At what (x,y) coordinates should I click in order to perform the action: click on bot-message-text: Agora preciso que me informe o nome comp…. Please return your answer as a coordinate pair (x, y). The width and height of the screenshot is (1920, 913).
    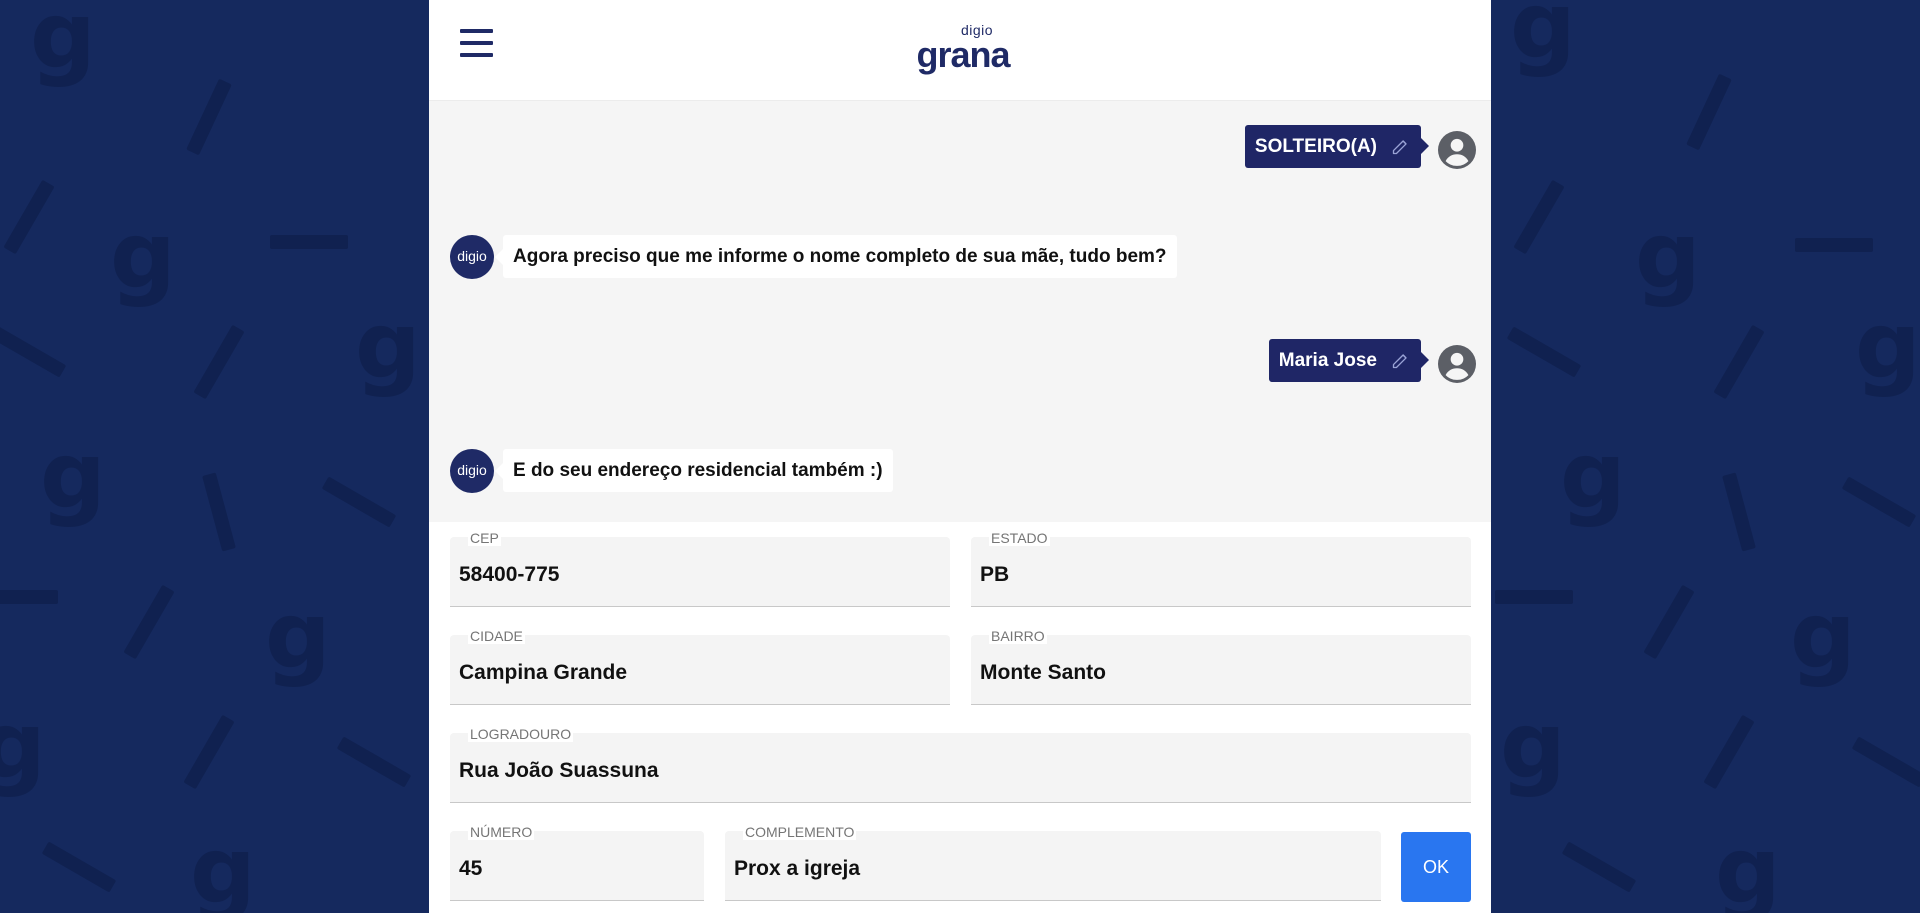
    Looking at the image, I should click on (840, 256).